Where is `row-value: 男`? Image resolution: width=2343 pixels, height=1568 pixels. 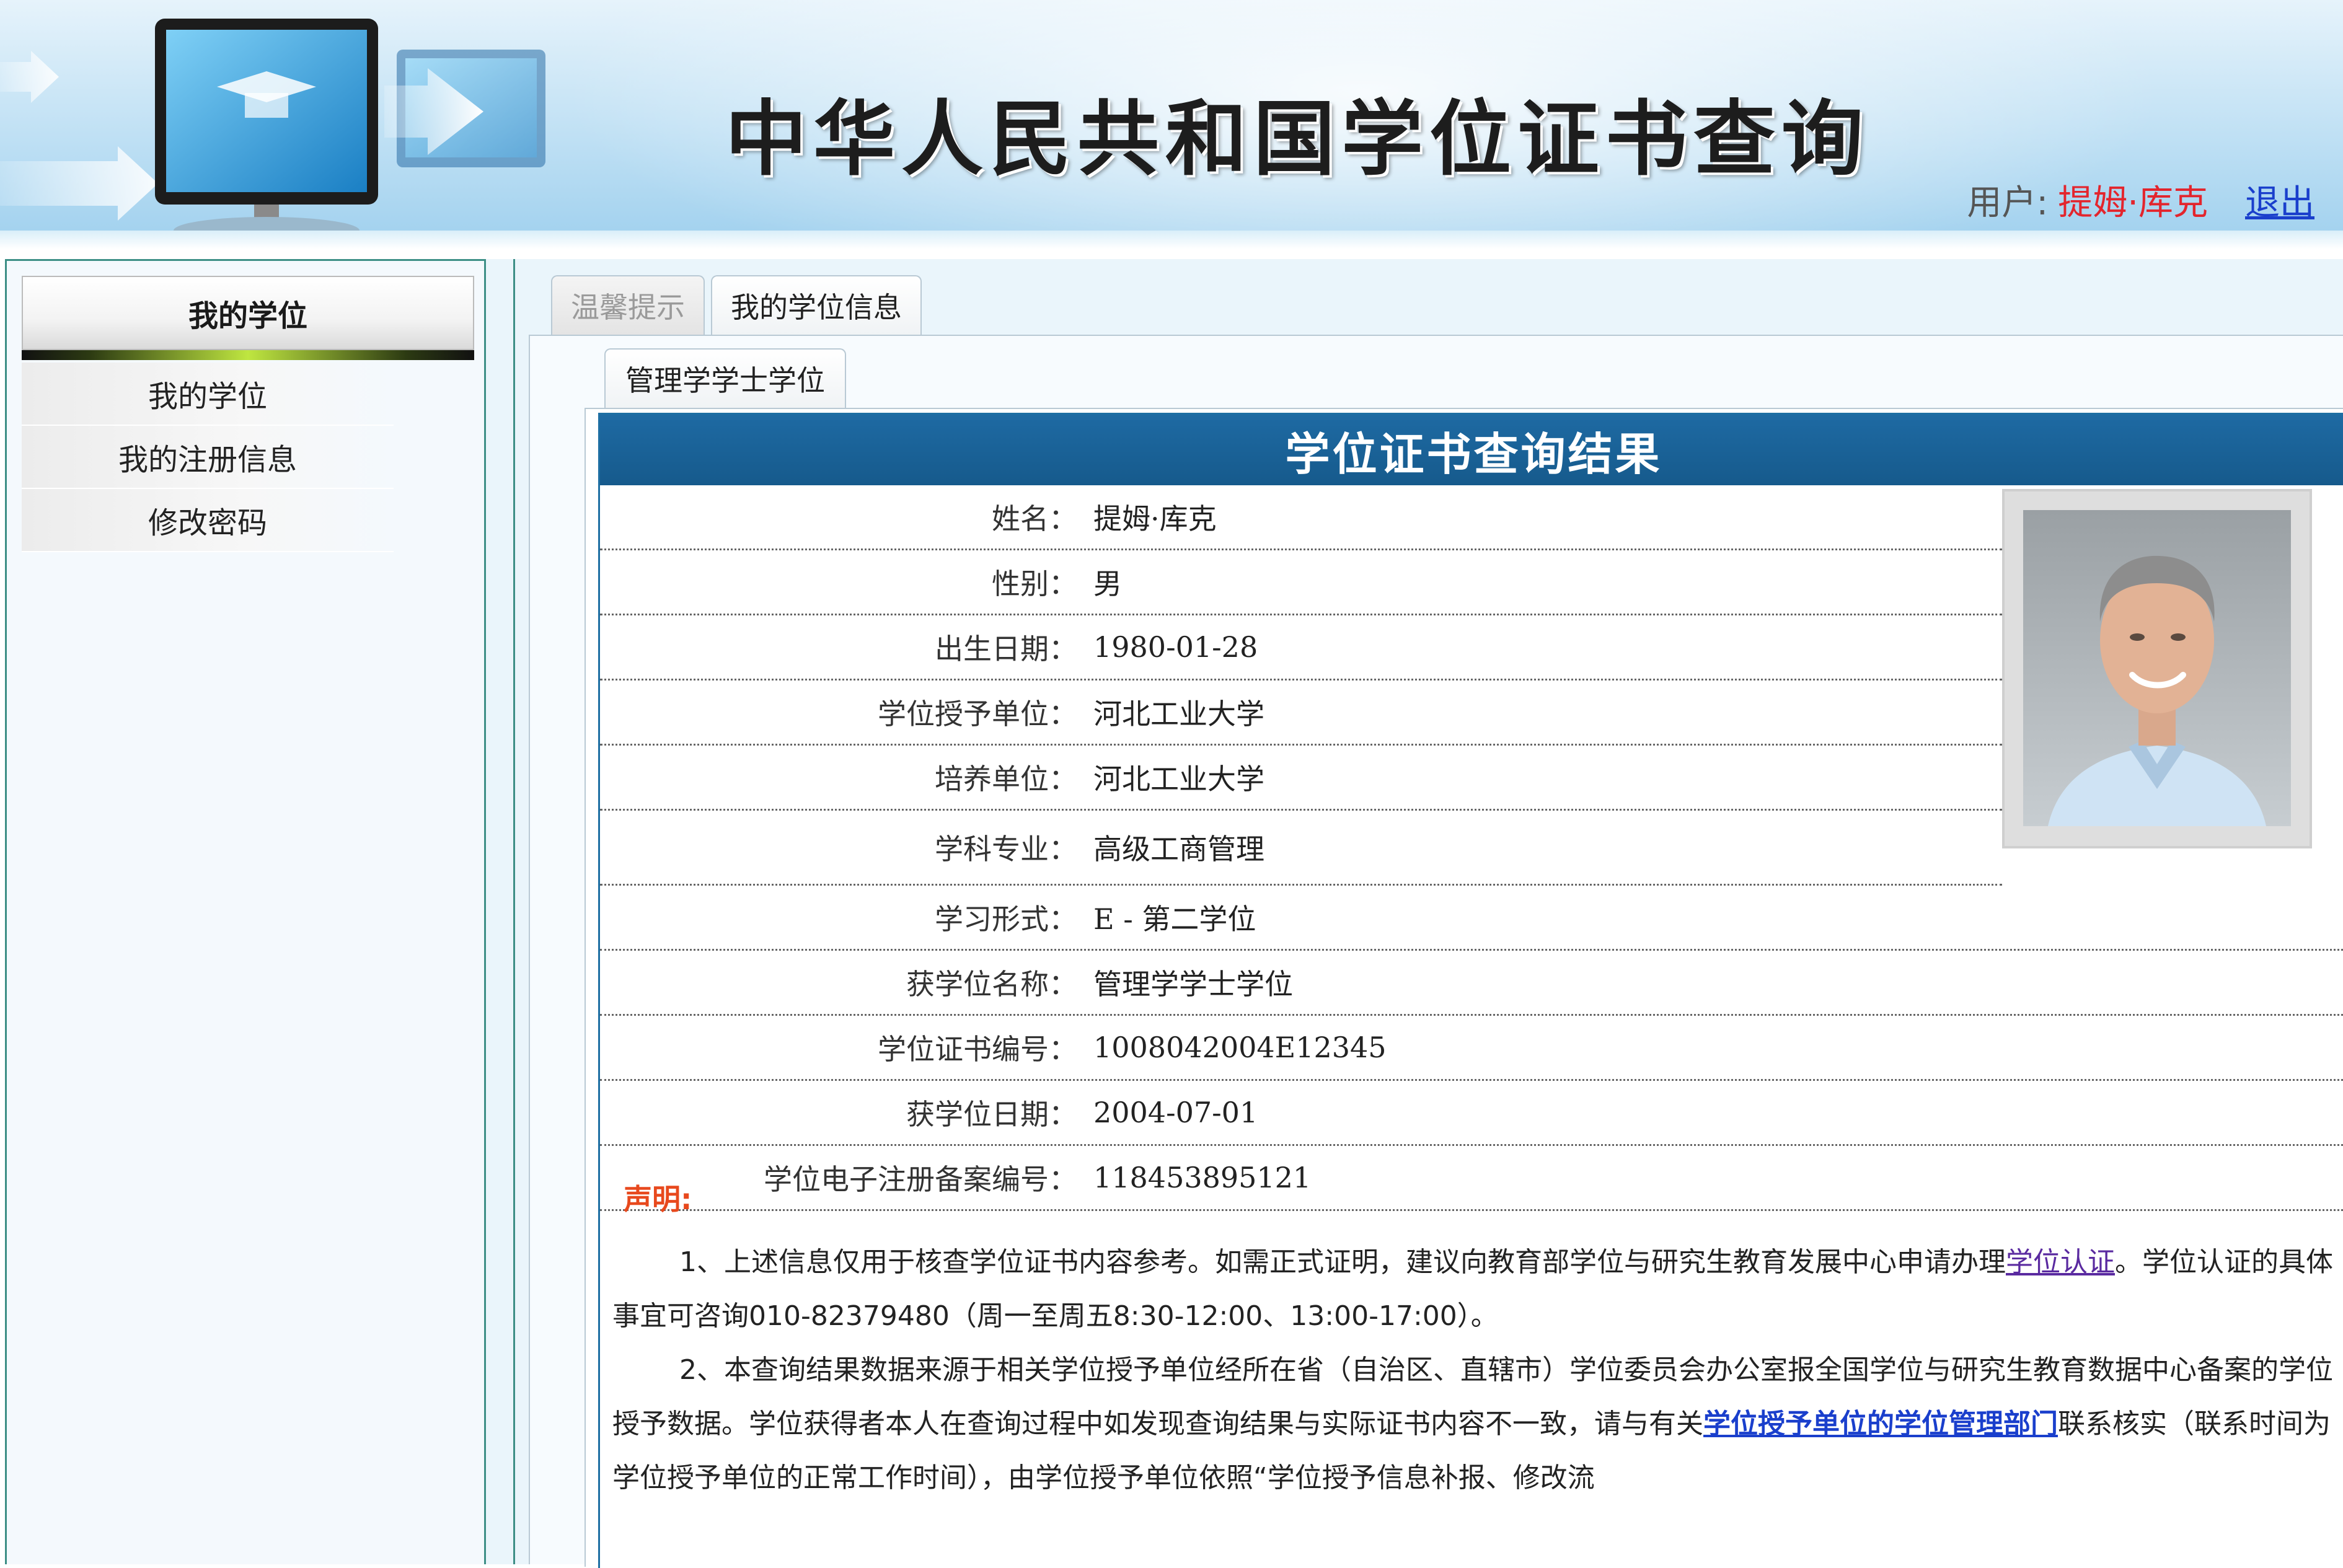 row-value: 男 is located at coordinates (1107, 584).